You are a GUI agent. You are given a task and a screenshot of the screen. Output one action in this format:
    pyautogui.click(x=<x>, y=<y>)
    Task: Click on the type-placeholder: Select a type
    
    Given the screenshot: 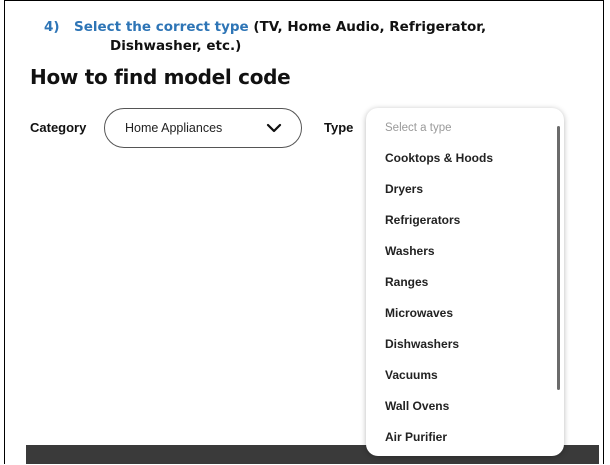 What is the action you would take?
    pyautogui.click(x=418, y=128)
    